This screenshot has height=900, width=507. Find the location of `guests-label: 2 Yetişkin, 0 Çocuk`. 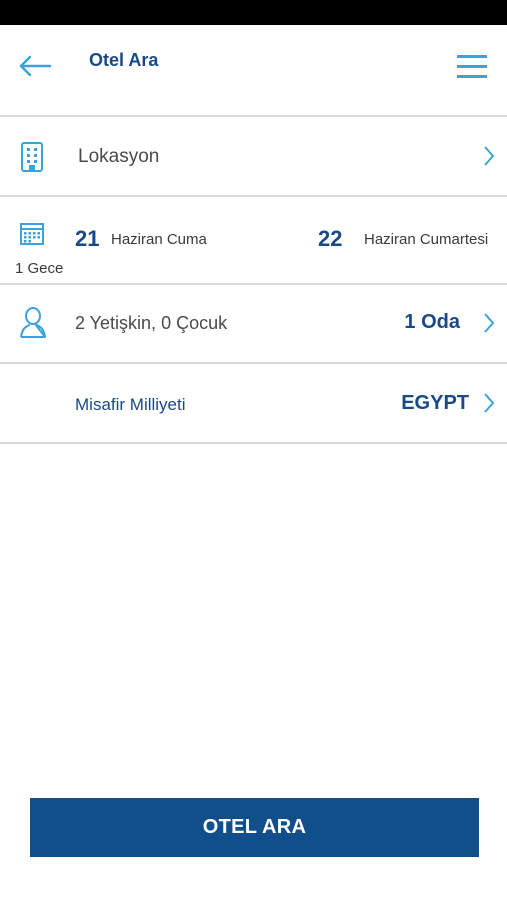

guests-label: 2 Yetişkin, 0 Çocuk is located at coordinates (151, 323).